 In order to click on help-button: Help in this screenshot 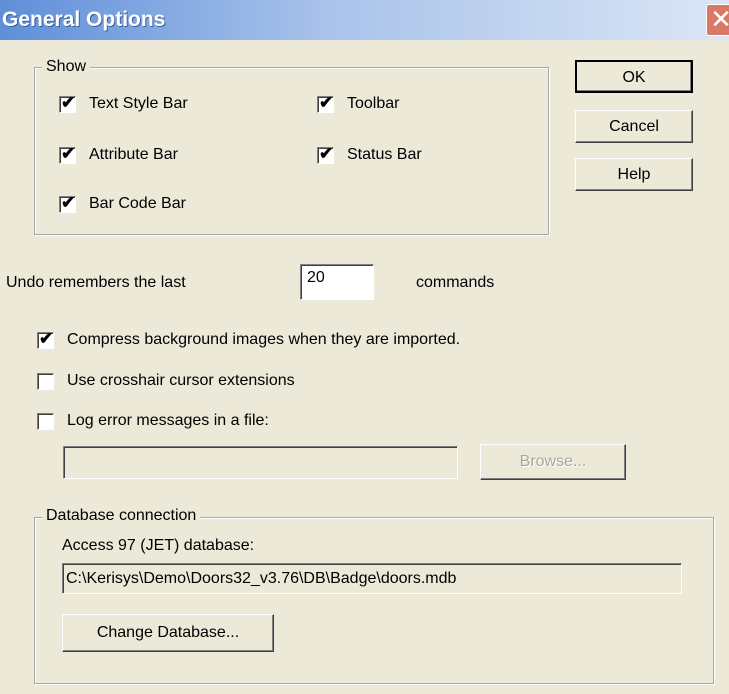, I will do `click(634, 174)`.